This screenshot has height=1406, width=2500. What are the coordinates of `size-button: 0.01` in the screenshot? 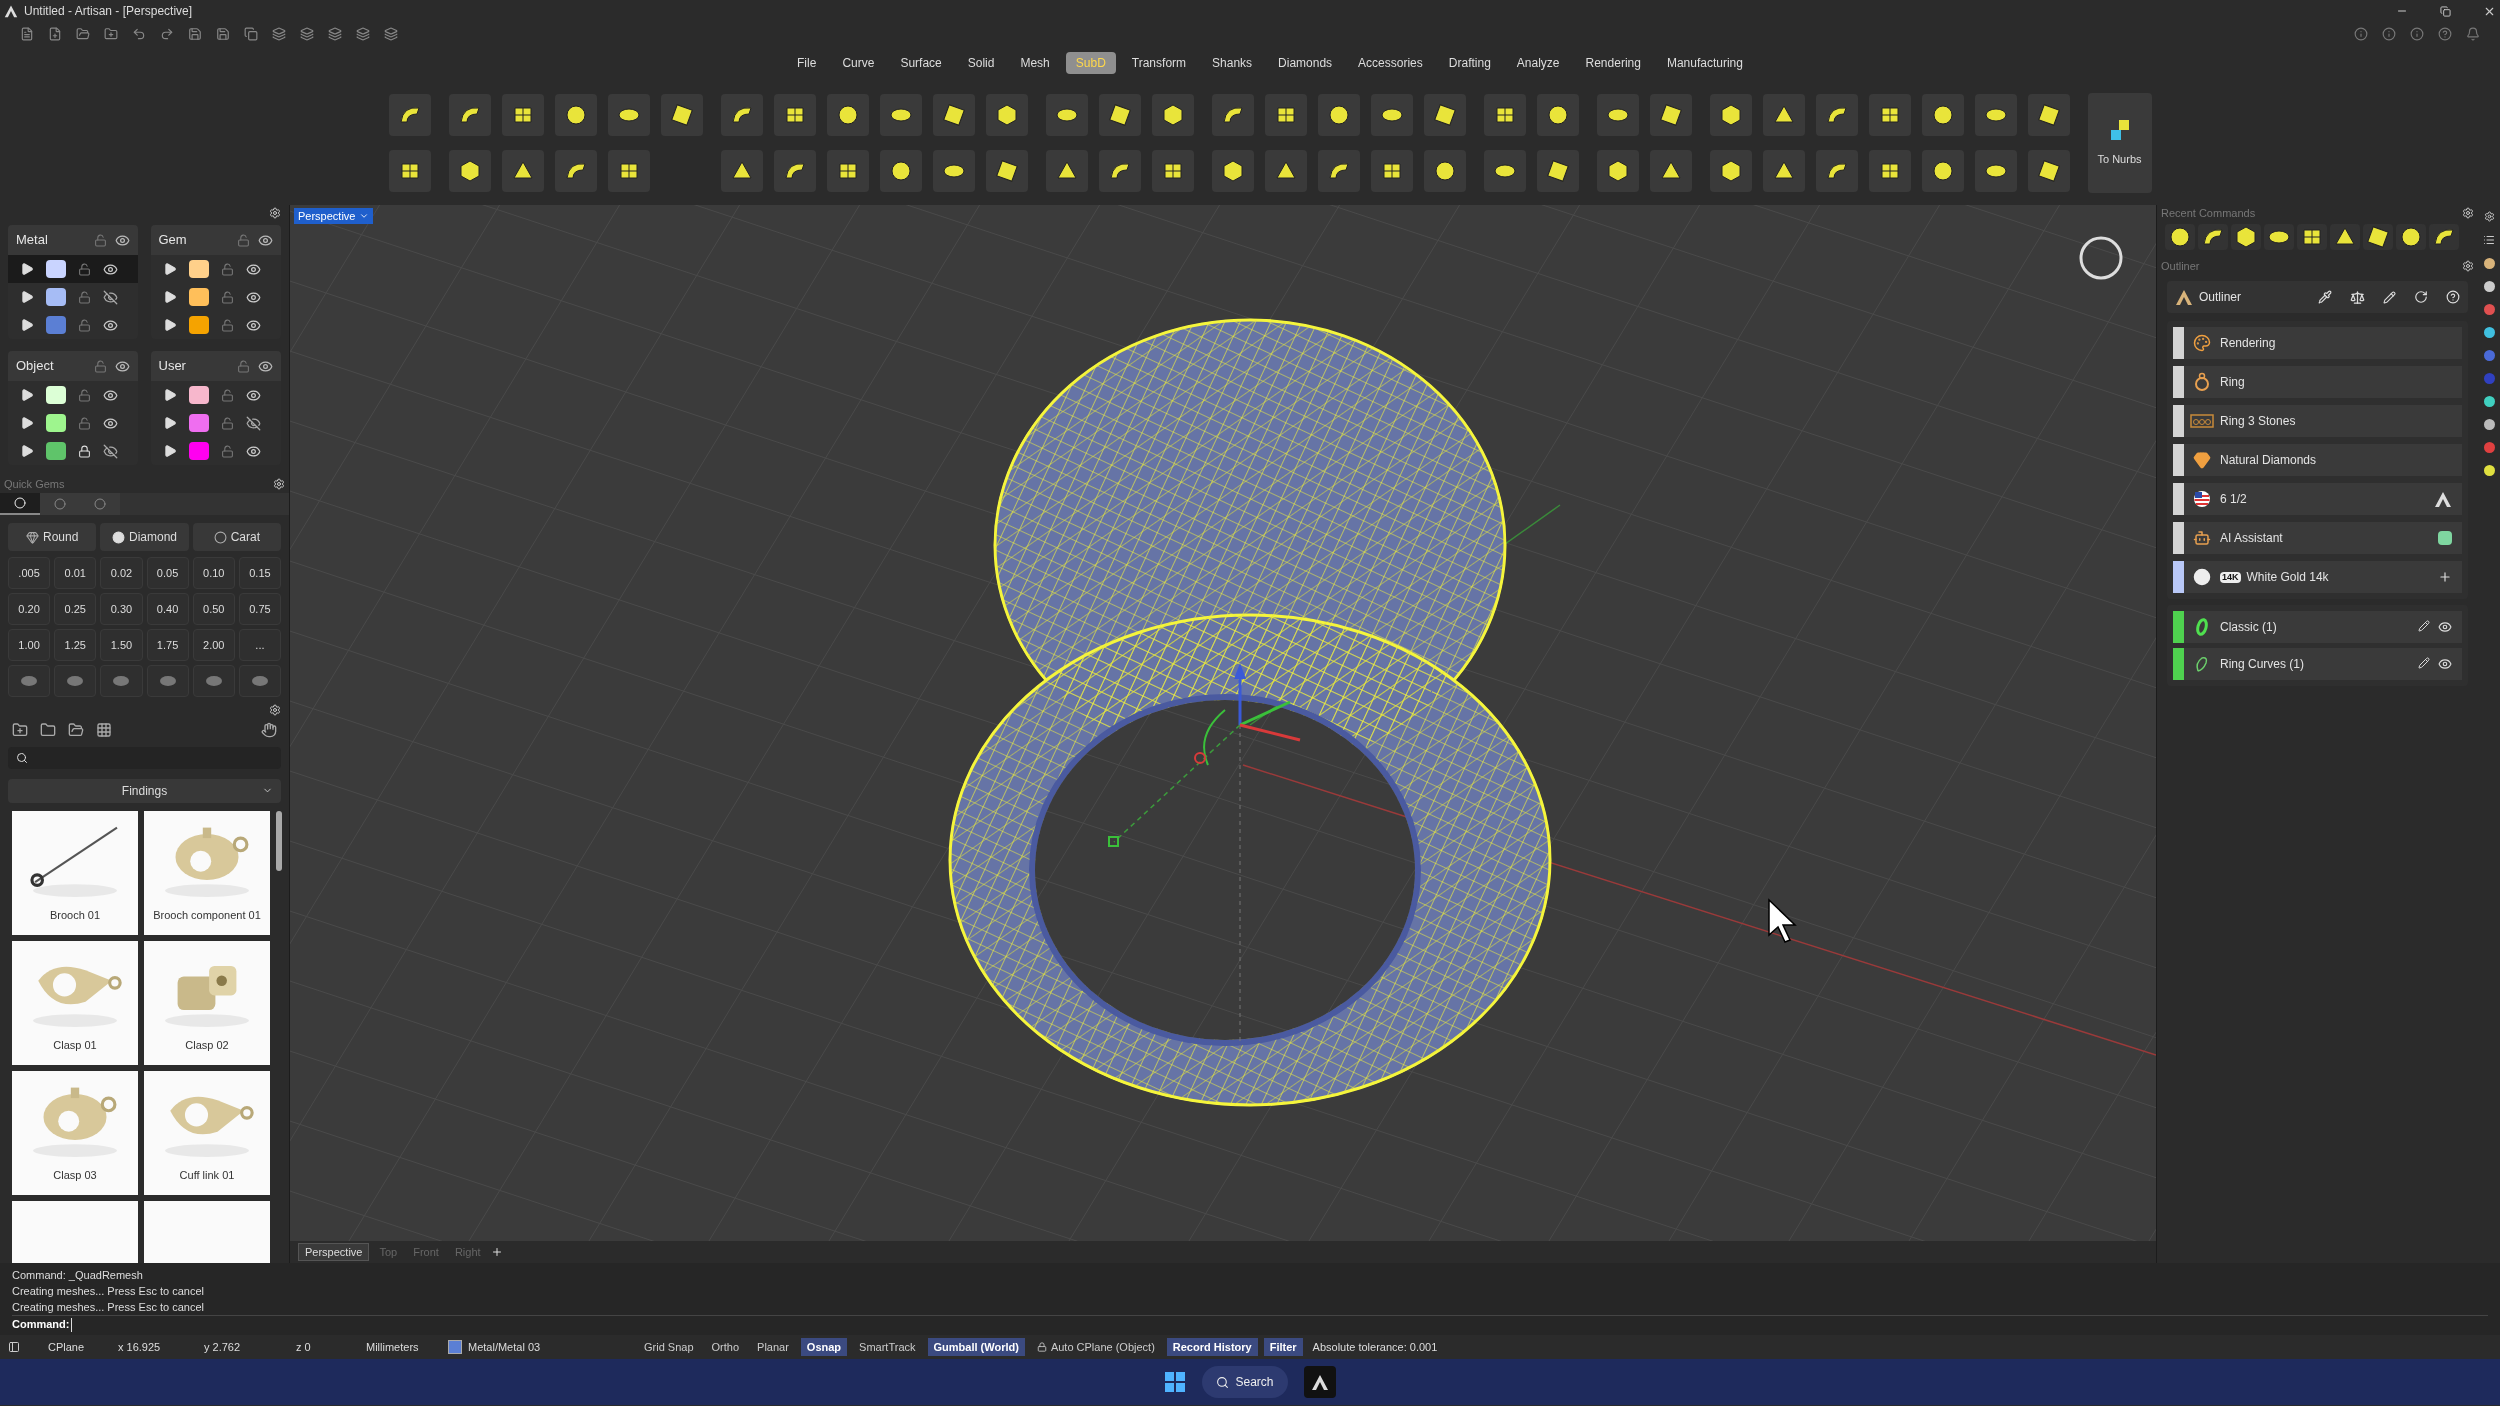 It's located at (75, 573).